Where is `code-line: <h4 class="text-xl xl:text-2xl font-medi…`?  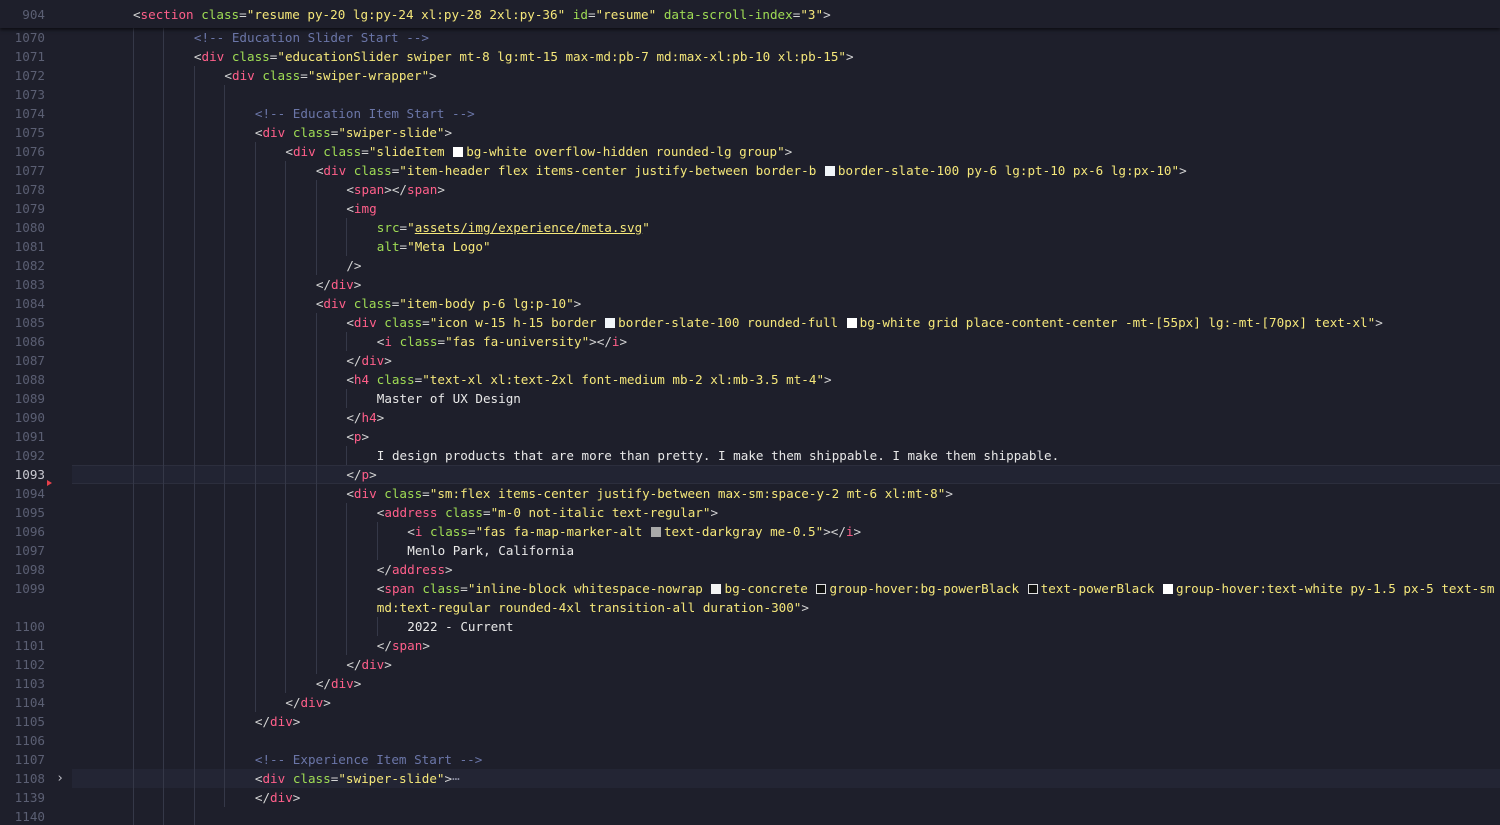
code-line: <h4 class="text-xl xl:text-2xl font-medi… is located at coordinates (588, 379).